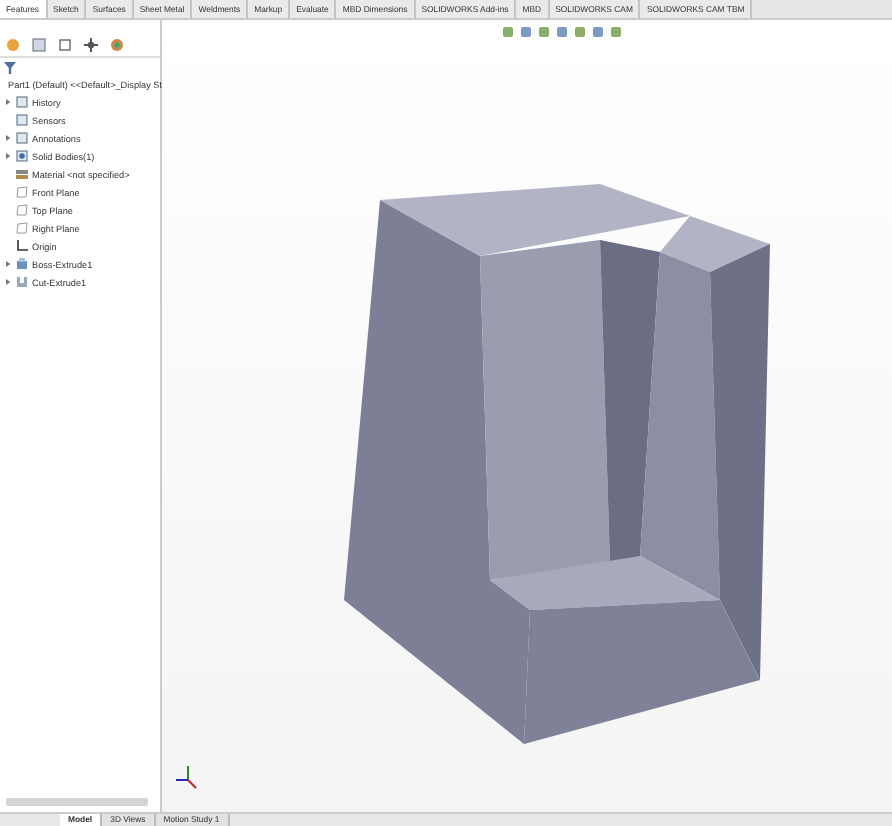 The width and height of the screenshot is (892, 826). What do you see at coordinates (13, 44) in the screenshot?
I see `feature-manager-icon` at bounding box center [13, 44].